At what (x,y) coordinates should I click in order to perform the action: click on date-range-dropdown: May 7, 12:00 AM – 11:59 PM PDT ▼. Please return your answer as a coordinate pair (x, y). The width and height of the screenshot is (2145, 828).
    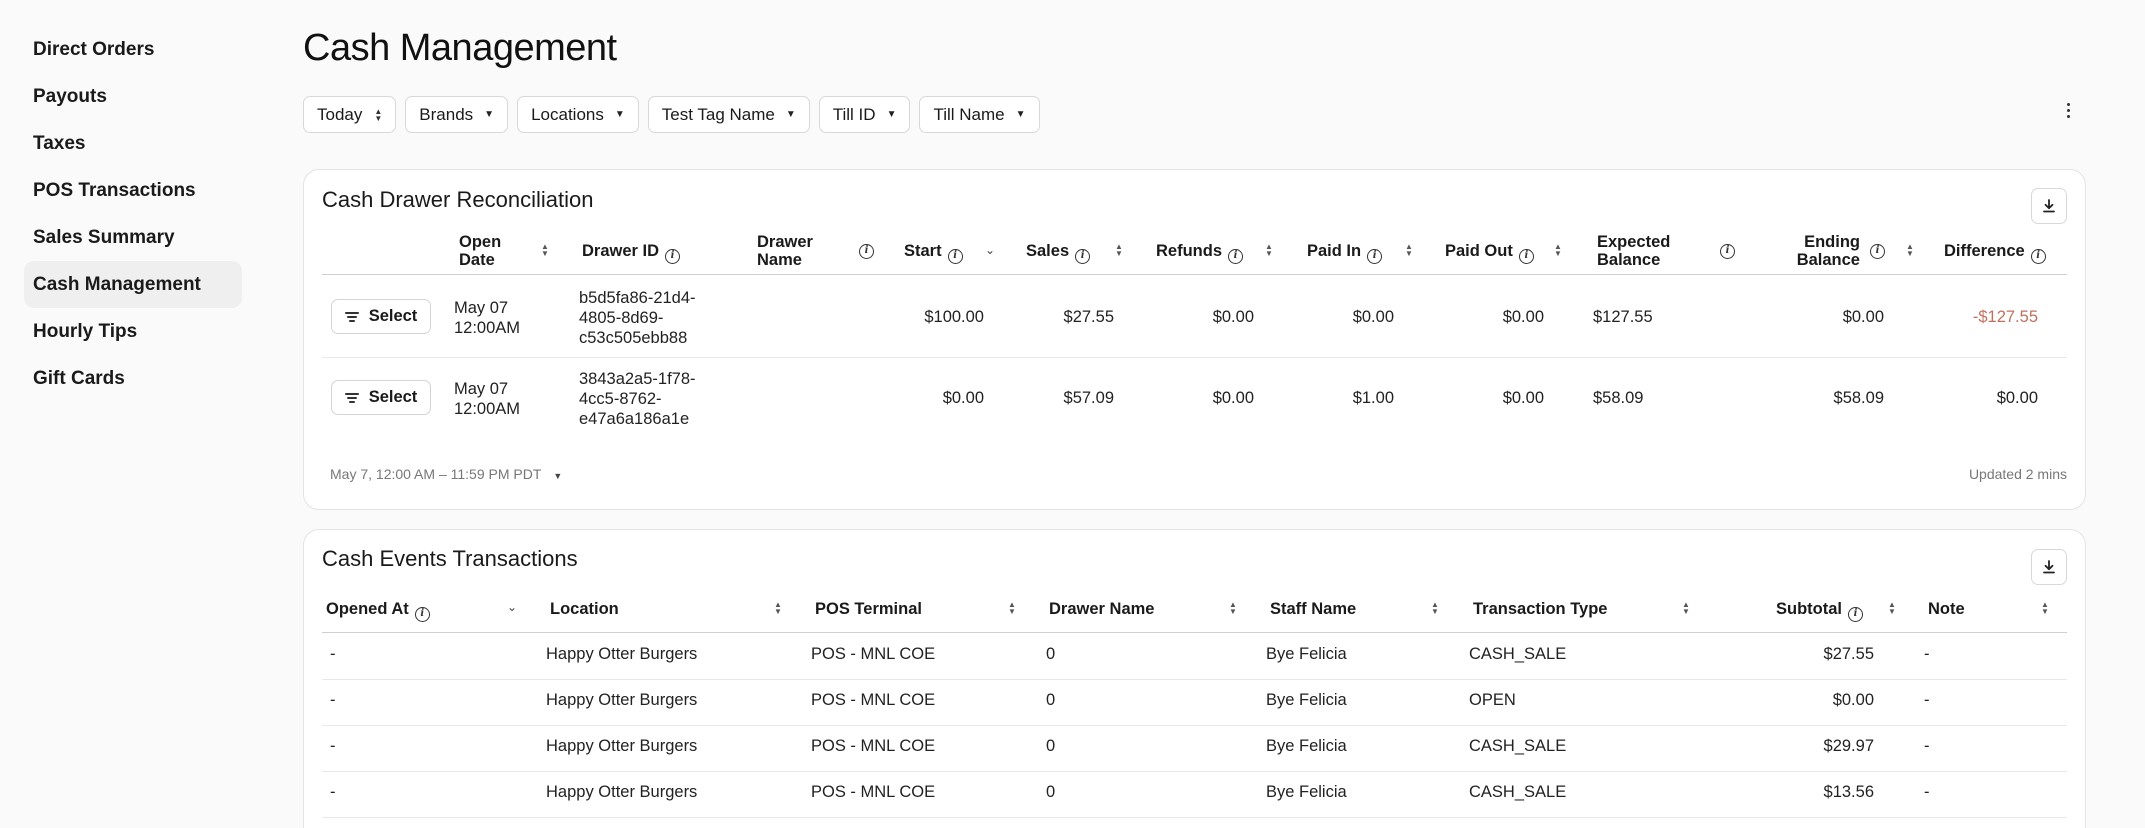
    Looking at the image, I should click on (446, 474).